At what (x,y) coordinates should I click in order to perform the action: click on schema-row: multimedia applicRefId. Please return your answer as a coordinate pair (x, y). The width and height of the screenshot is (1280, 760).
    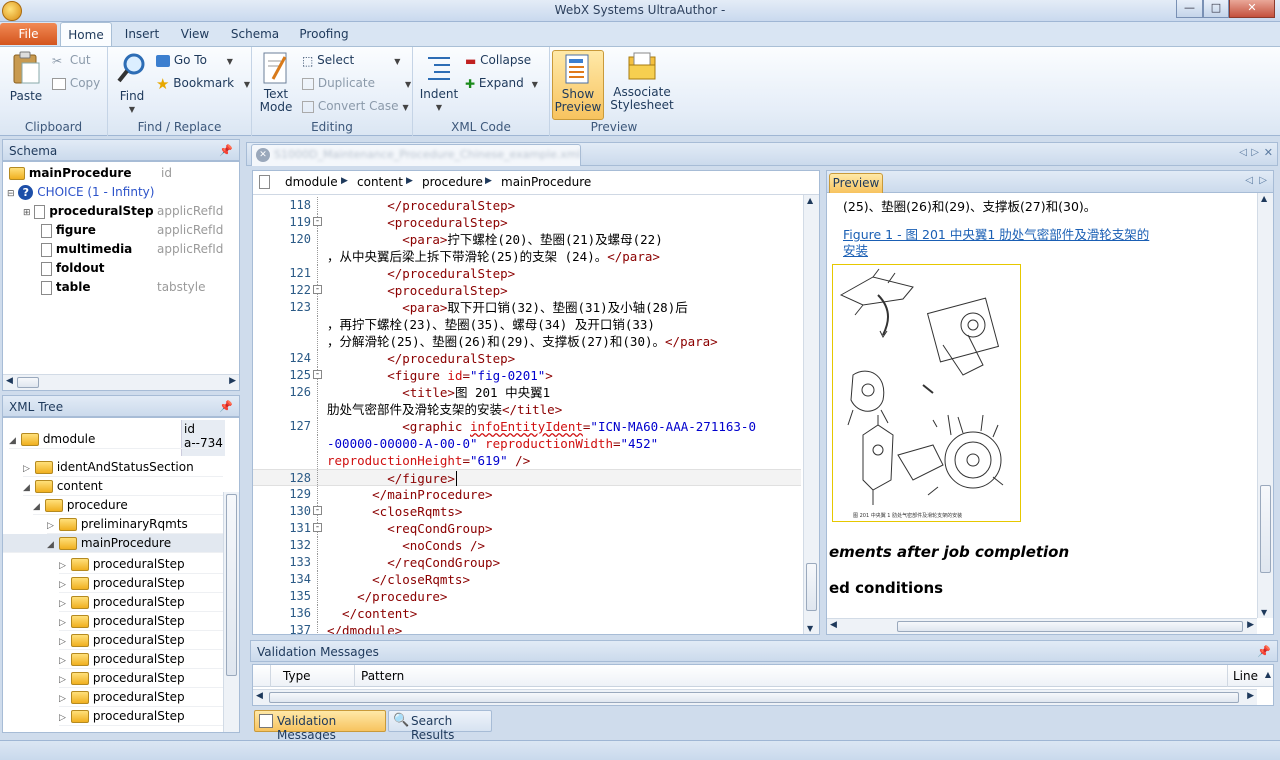
    Looking at the image, I should click on (137, 249).